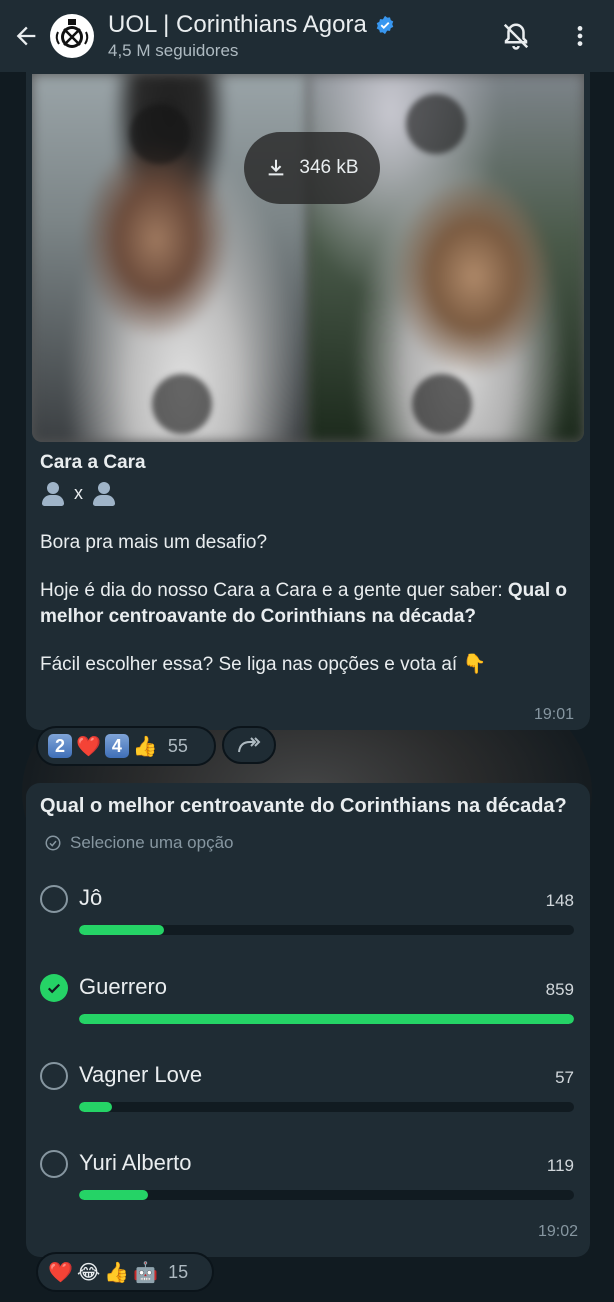 The width and height of the screenshot is (614, 1302). I want to click on poll-option-label: Vagner Love, so click(141, 1074).